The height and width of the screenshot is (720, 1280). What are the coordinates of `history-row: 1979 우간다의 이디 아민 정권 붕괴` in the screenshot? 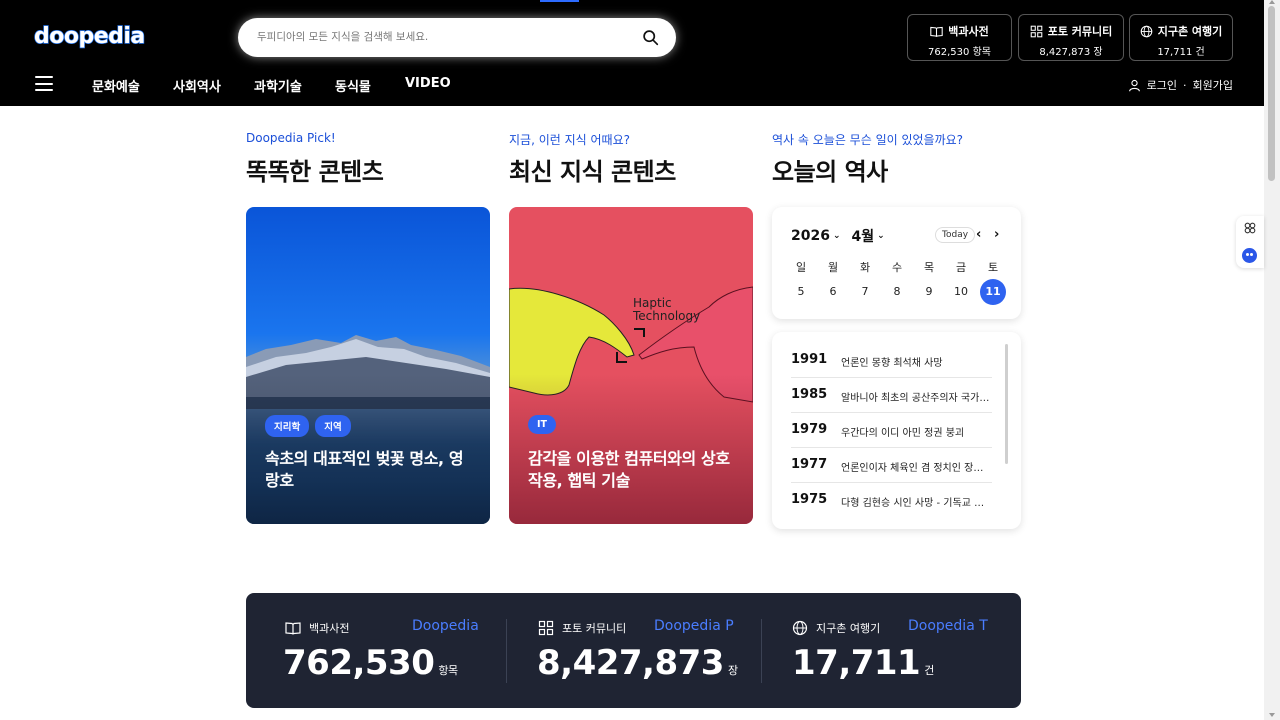 It's located at (891, 430).